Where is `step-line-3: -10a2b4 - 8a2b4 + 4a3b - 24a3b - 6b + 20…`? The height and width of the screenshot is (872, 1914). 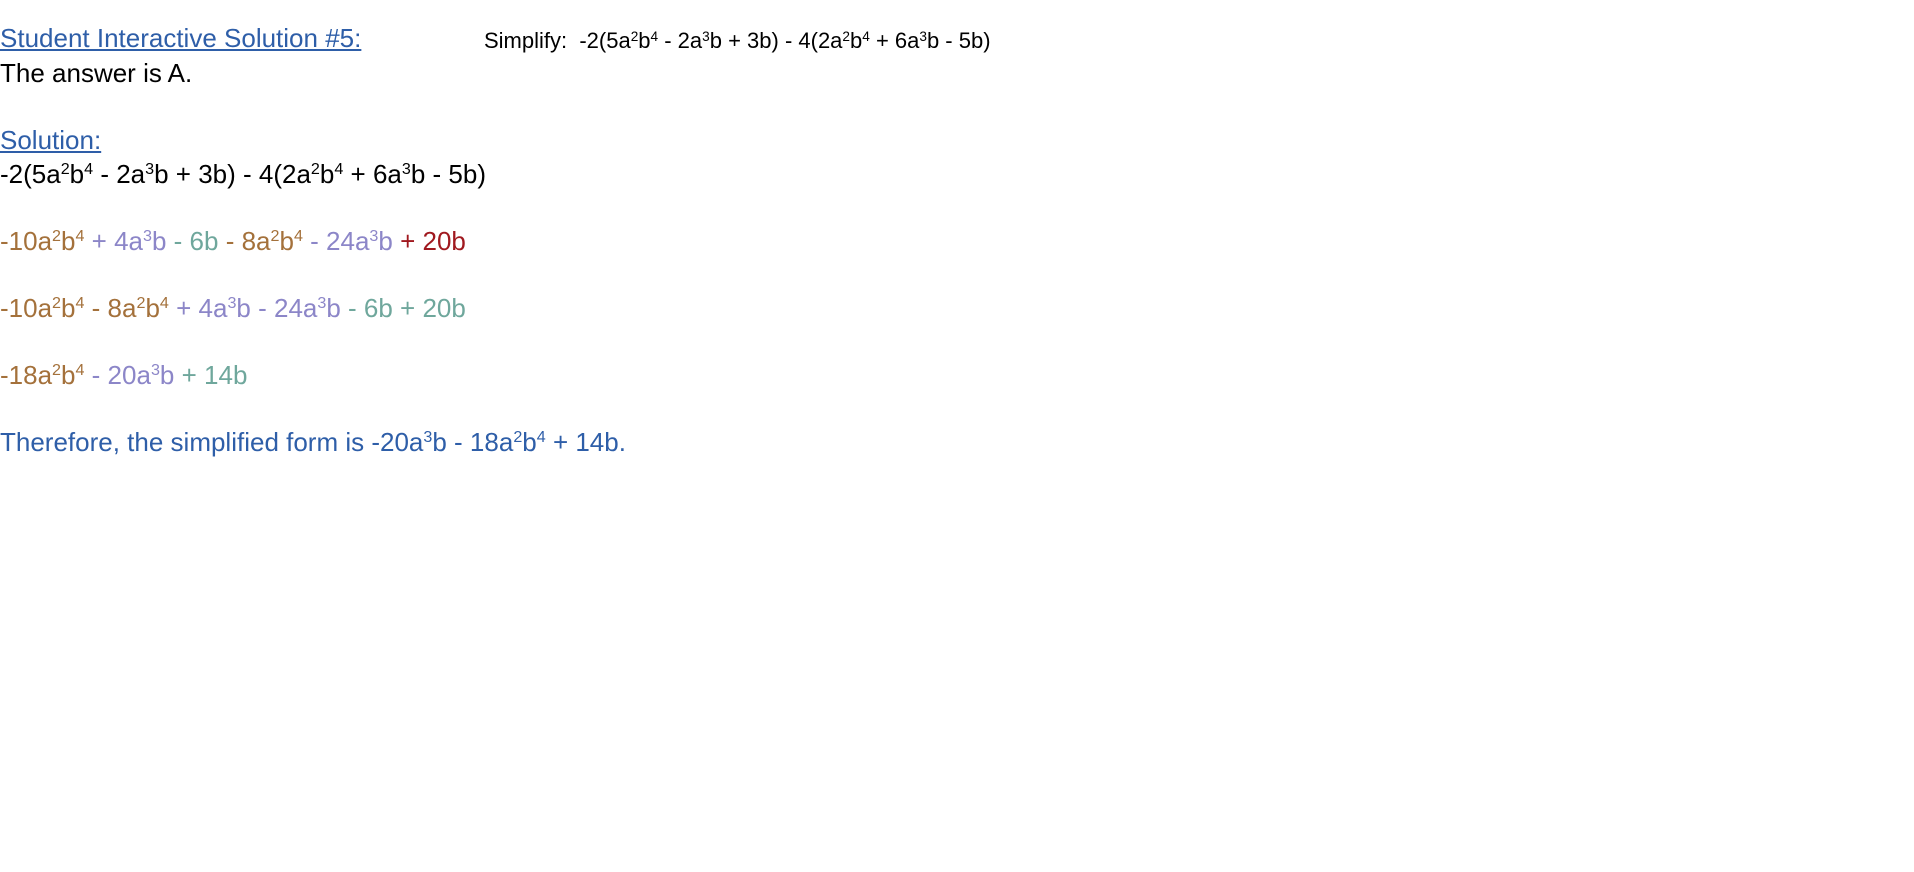
step-line-3: -10a2b4 - 8a2b4 + 4a3b - 24a3b - 6b + 20… is located at coordinates (233, 308).